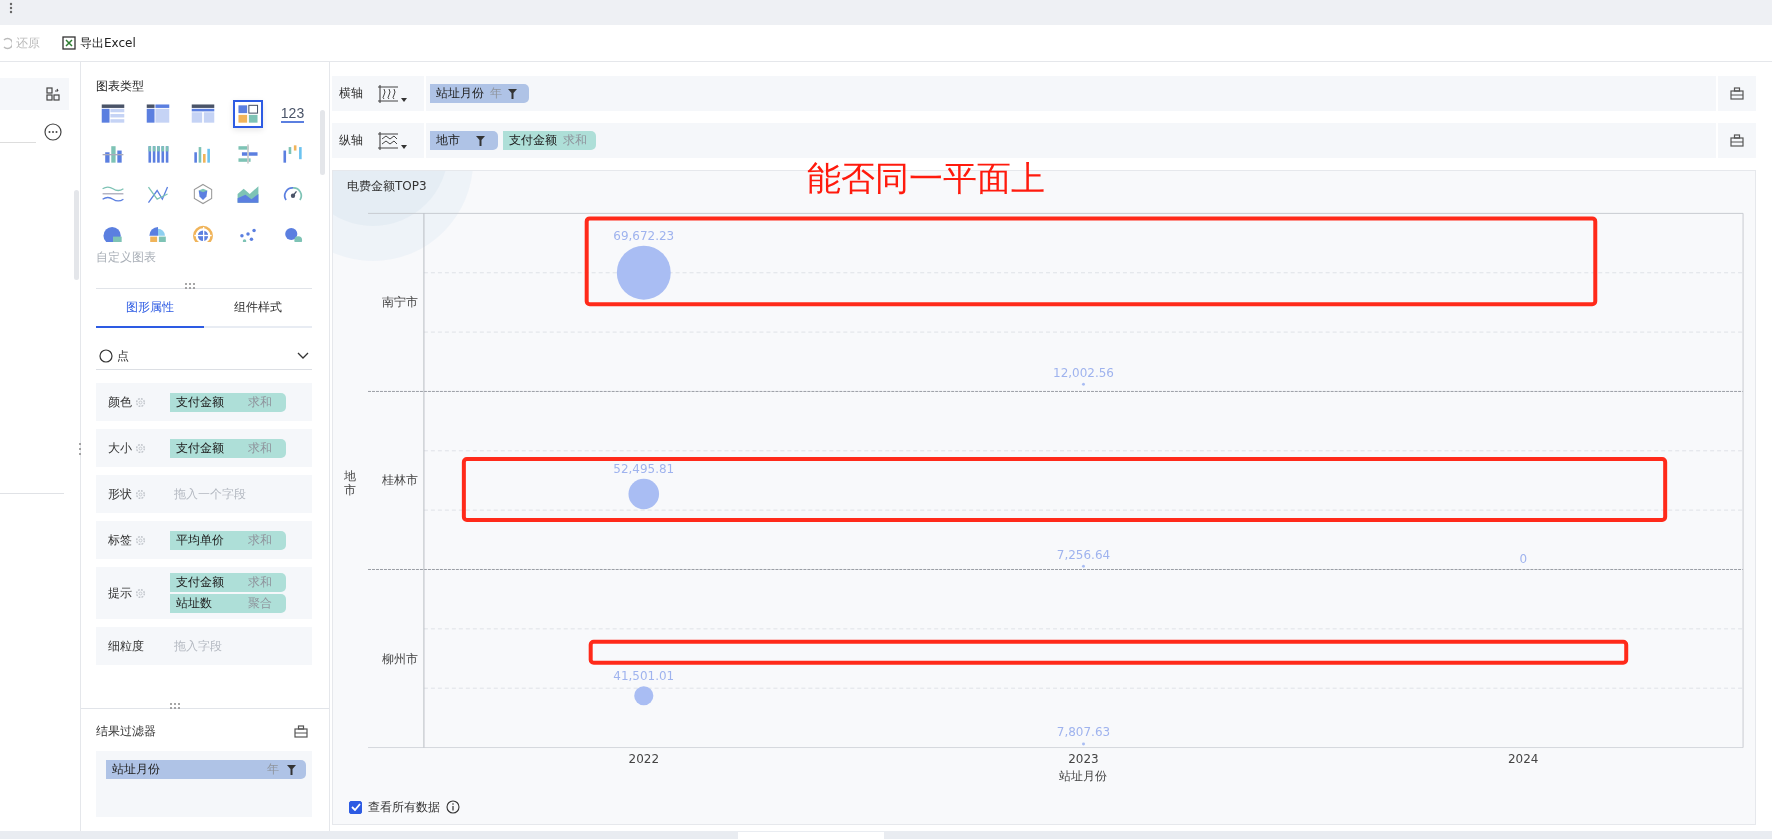 This screenshot has height=839, width=1772. What do you see at coordinates (194, 603) in the screenshot?
I see `field-name: 站址数` at bounding box center [194, 603].